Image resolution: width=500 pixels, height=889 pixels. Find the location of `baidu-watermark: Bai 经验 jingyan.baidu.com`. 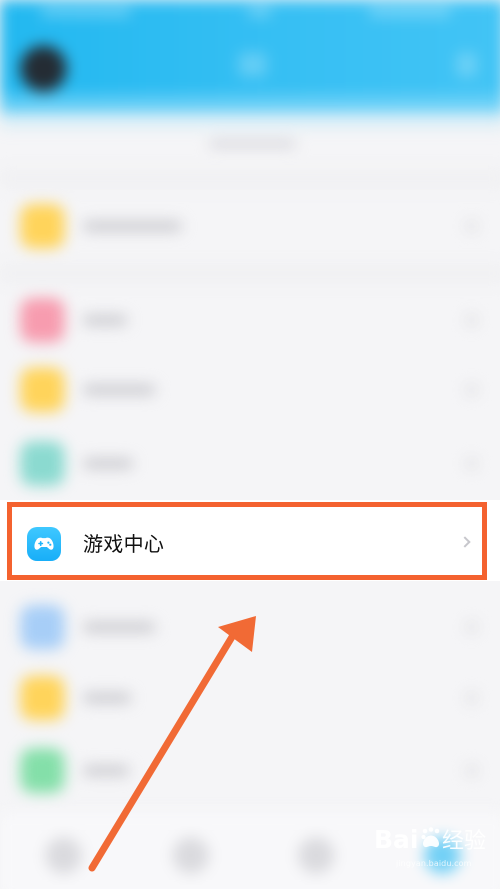

baidu-watermark: Bai 经验 jingyan.baidu.com is located at coordinates (430, 848).